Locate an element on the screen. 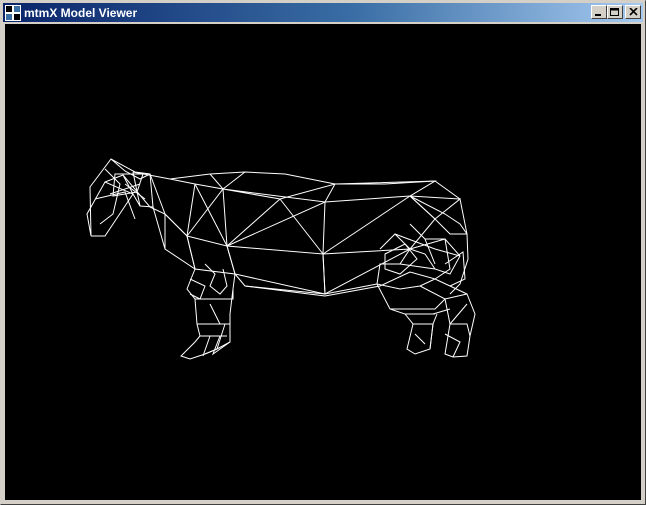 The image size is (646, 505). title-bar: mtmX Model Viewer is located at coordinates (323, 12).